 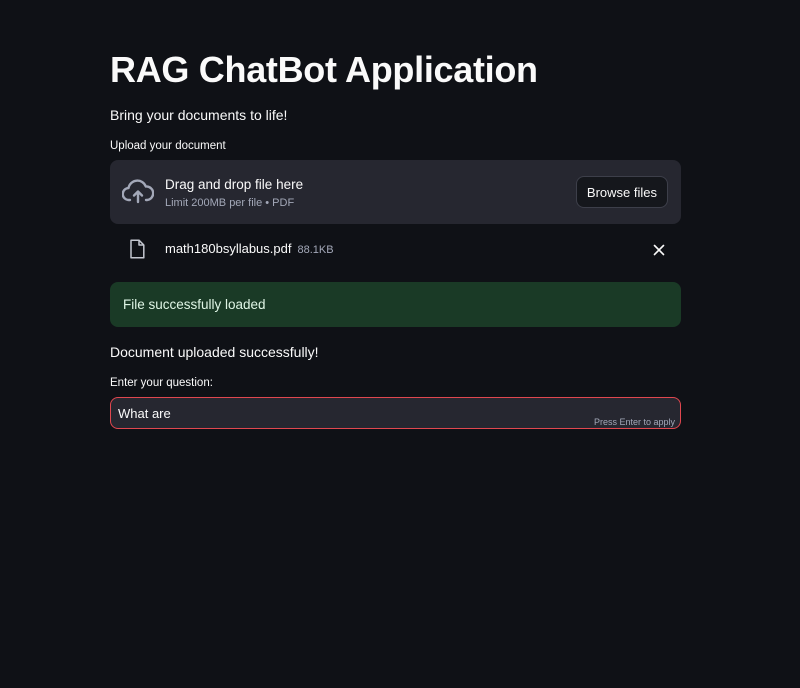 I want to click on file-name: math180bsyllabus.pdf 88.1KB, so click(x=249, y=248).